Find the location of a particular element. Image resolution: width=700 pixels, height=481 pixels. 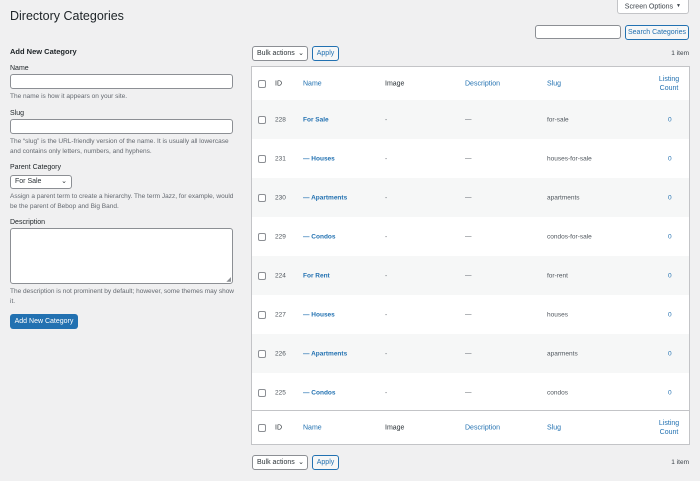

row-slug: condos is located at coordinates (557, 392).